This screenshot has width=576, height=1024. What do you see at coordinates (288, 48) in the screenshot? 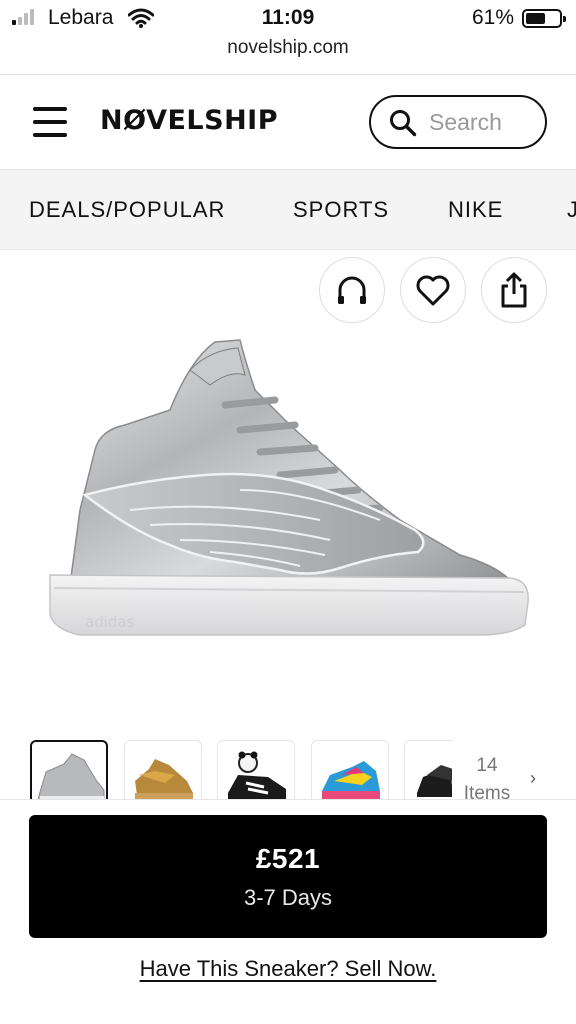
I see `address-bar-url: novelship.com` at bounding box center [288, 48].